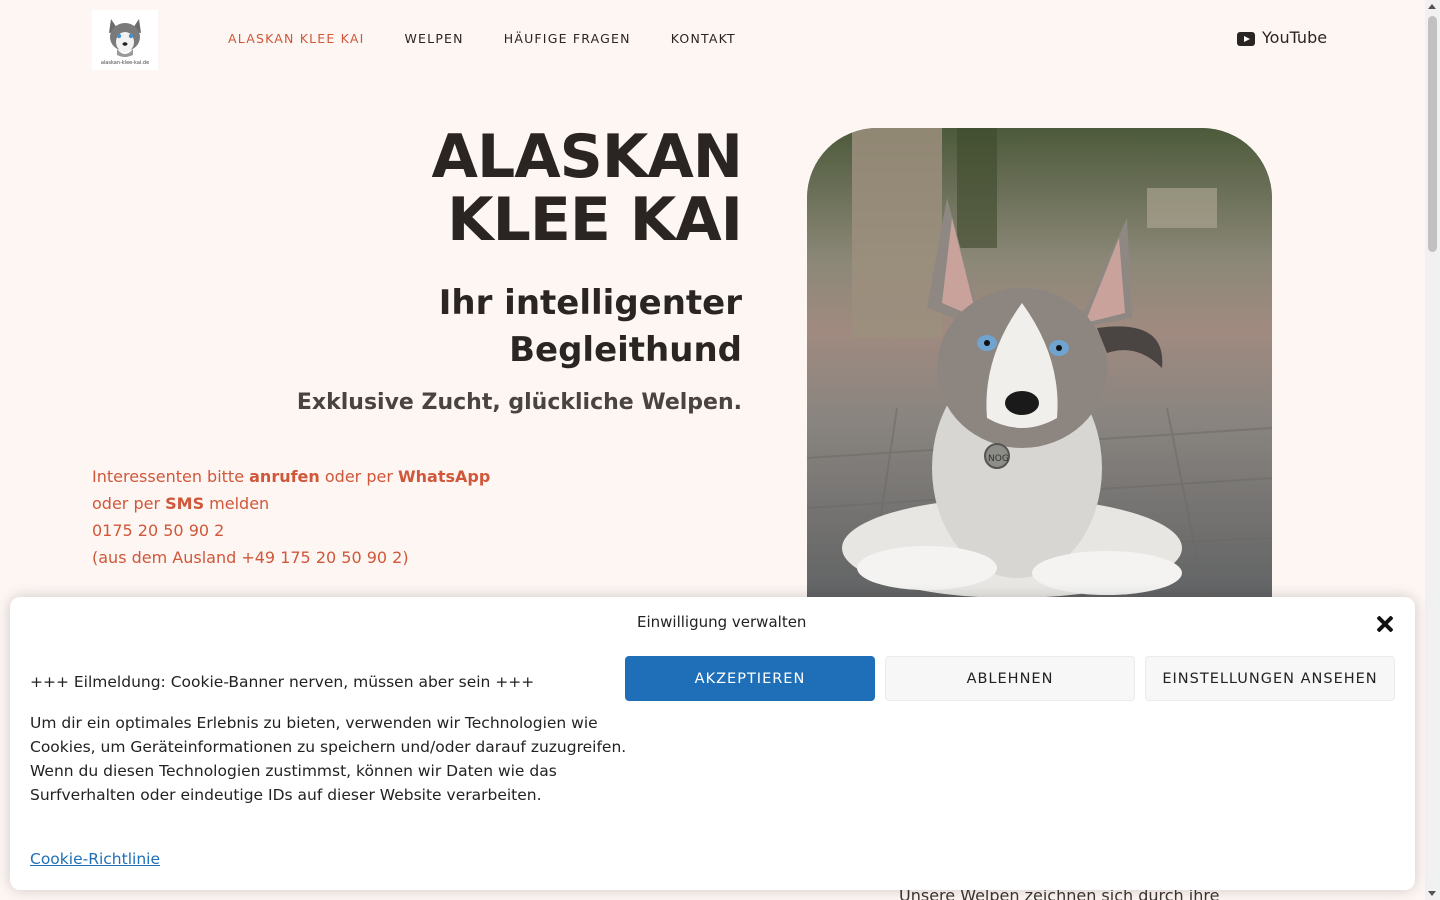  What do you see at coordinates (703, 38) in the screenshot?
I see `nav-item-kontakt: KONTAKT` at bounding box center [703, 38].